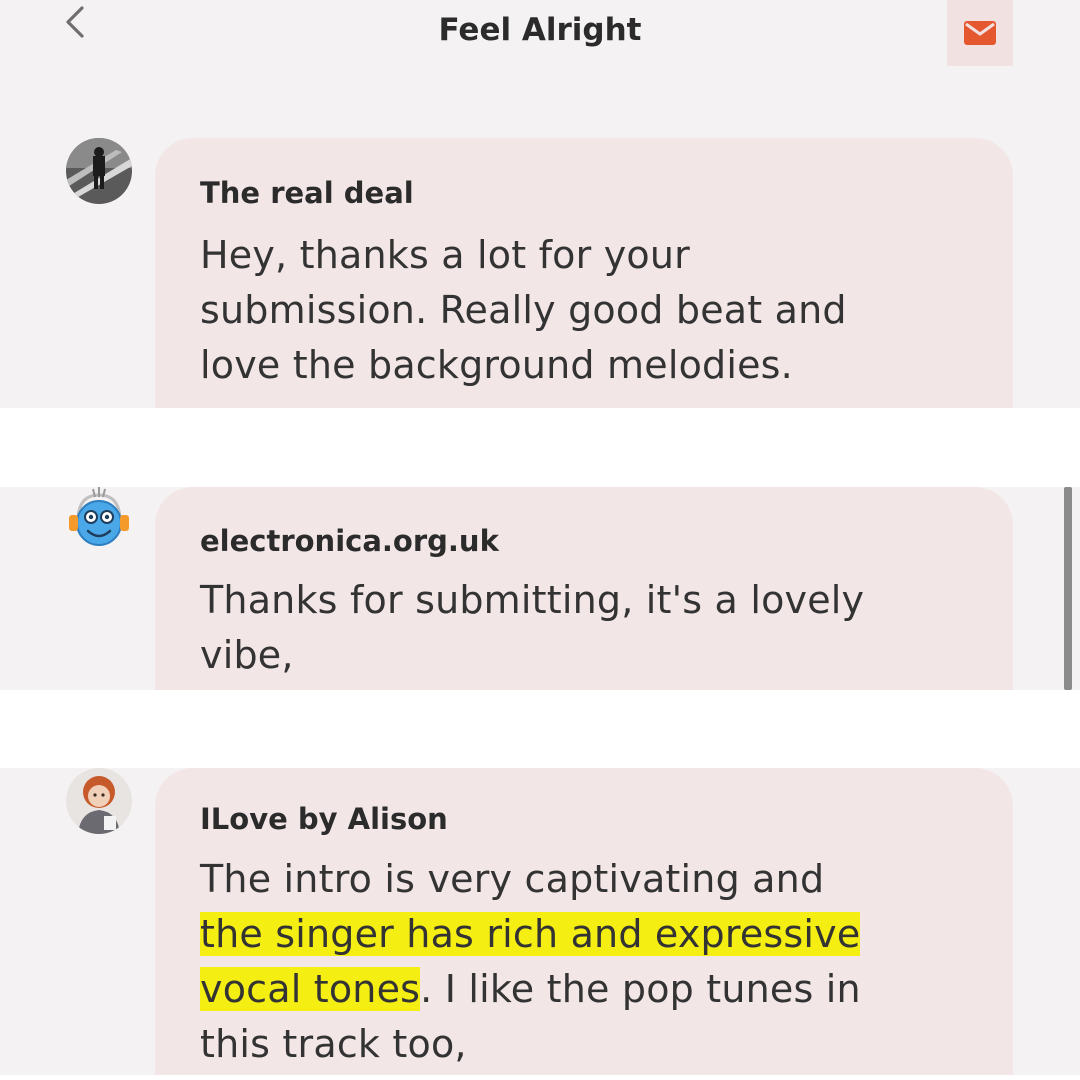 The image size is (1080, 1080). What do you see at coordinates (640, 989) in the screenshot?
I see `comment-text-fragment: . I like the pop tunes in` at bounding box center [640, 989].